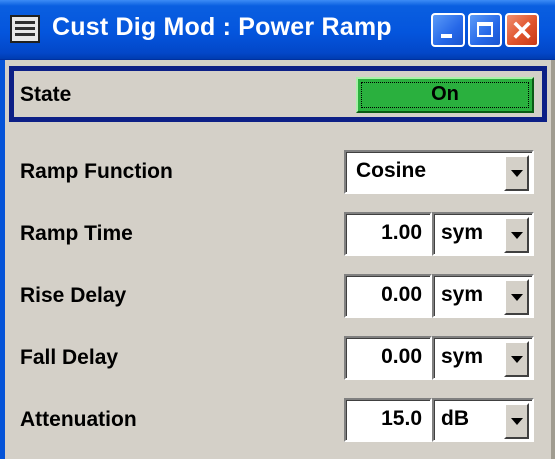 This screenshot has height=459, width=555. I want to click on rise-delay-unit-dropdown-button, so click(516, 297).